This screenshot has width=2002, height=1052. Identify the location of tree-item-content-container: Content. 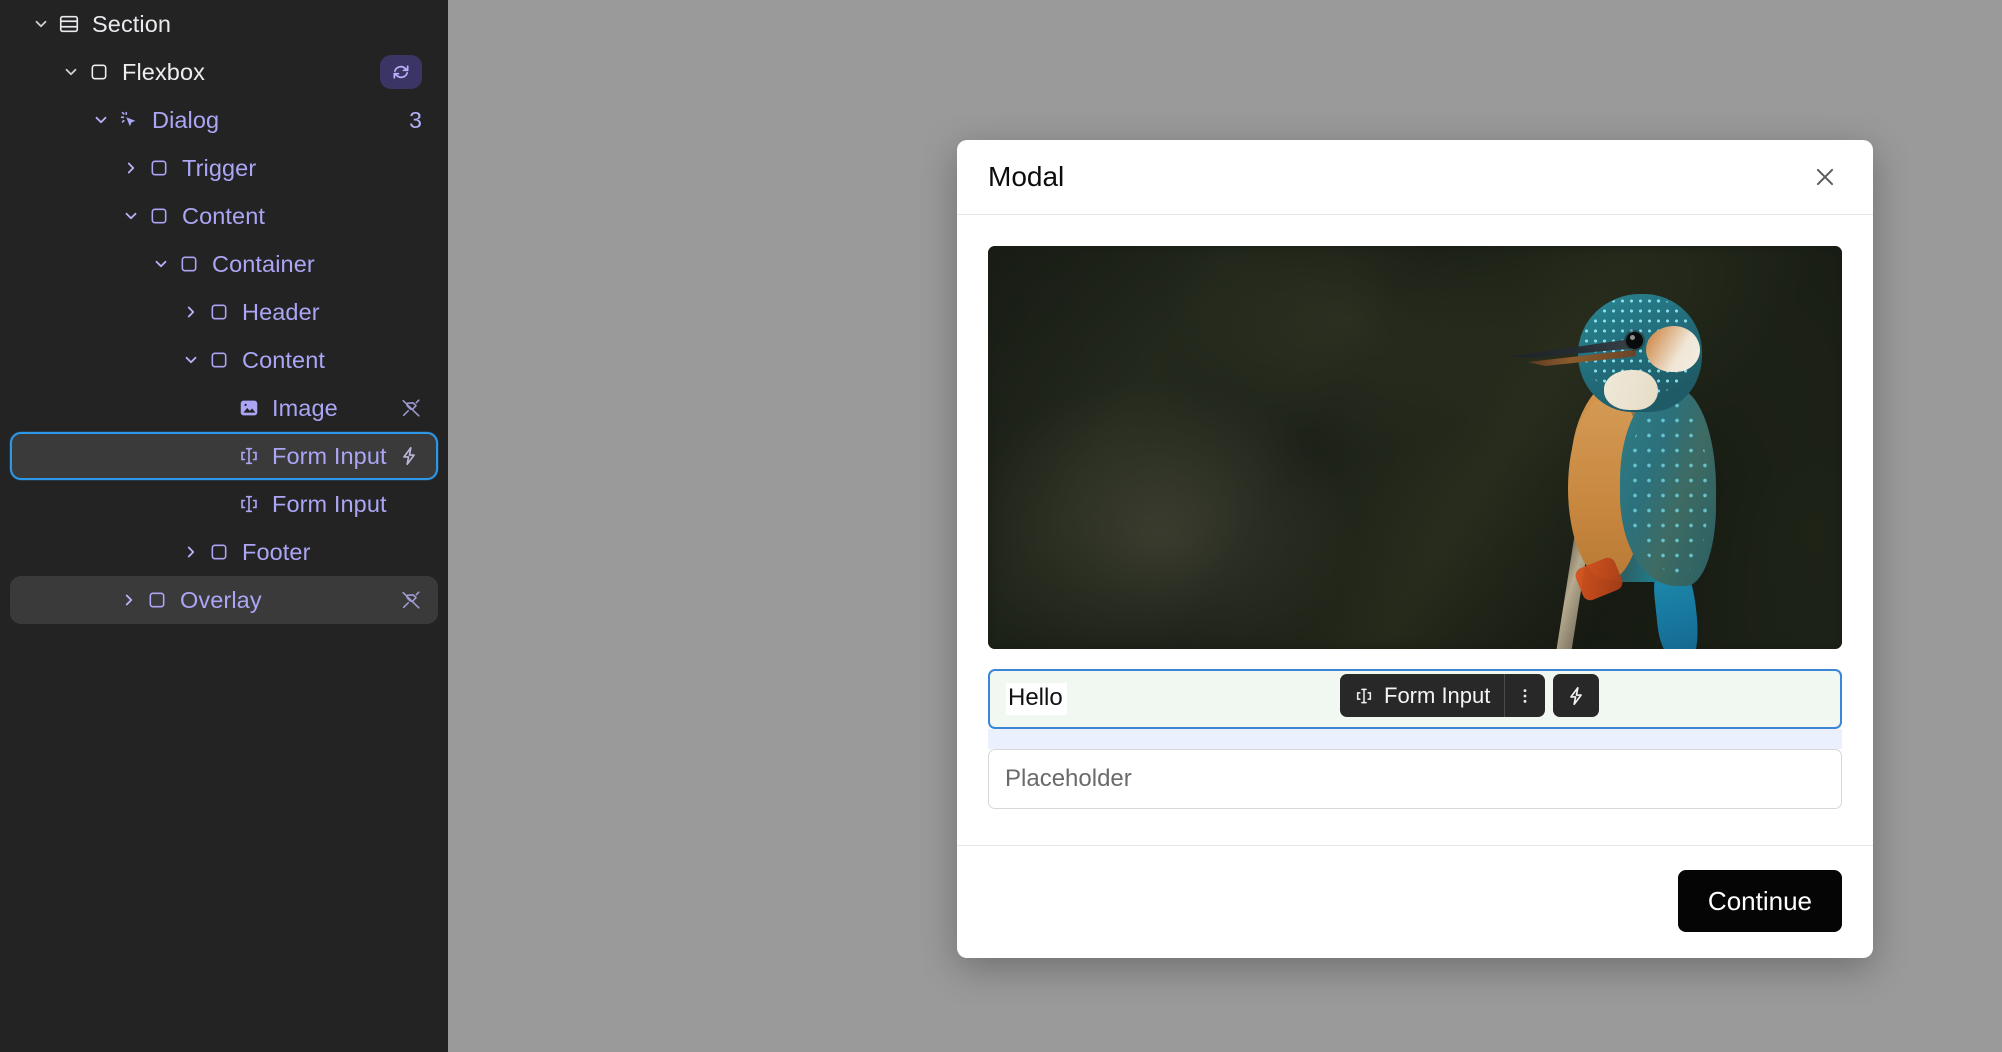
(224, 360).